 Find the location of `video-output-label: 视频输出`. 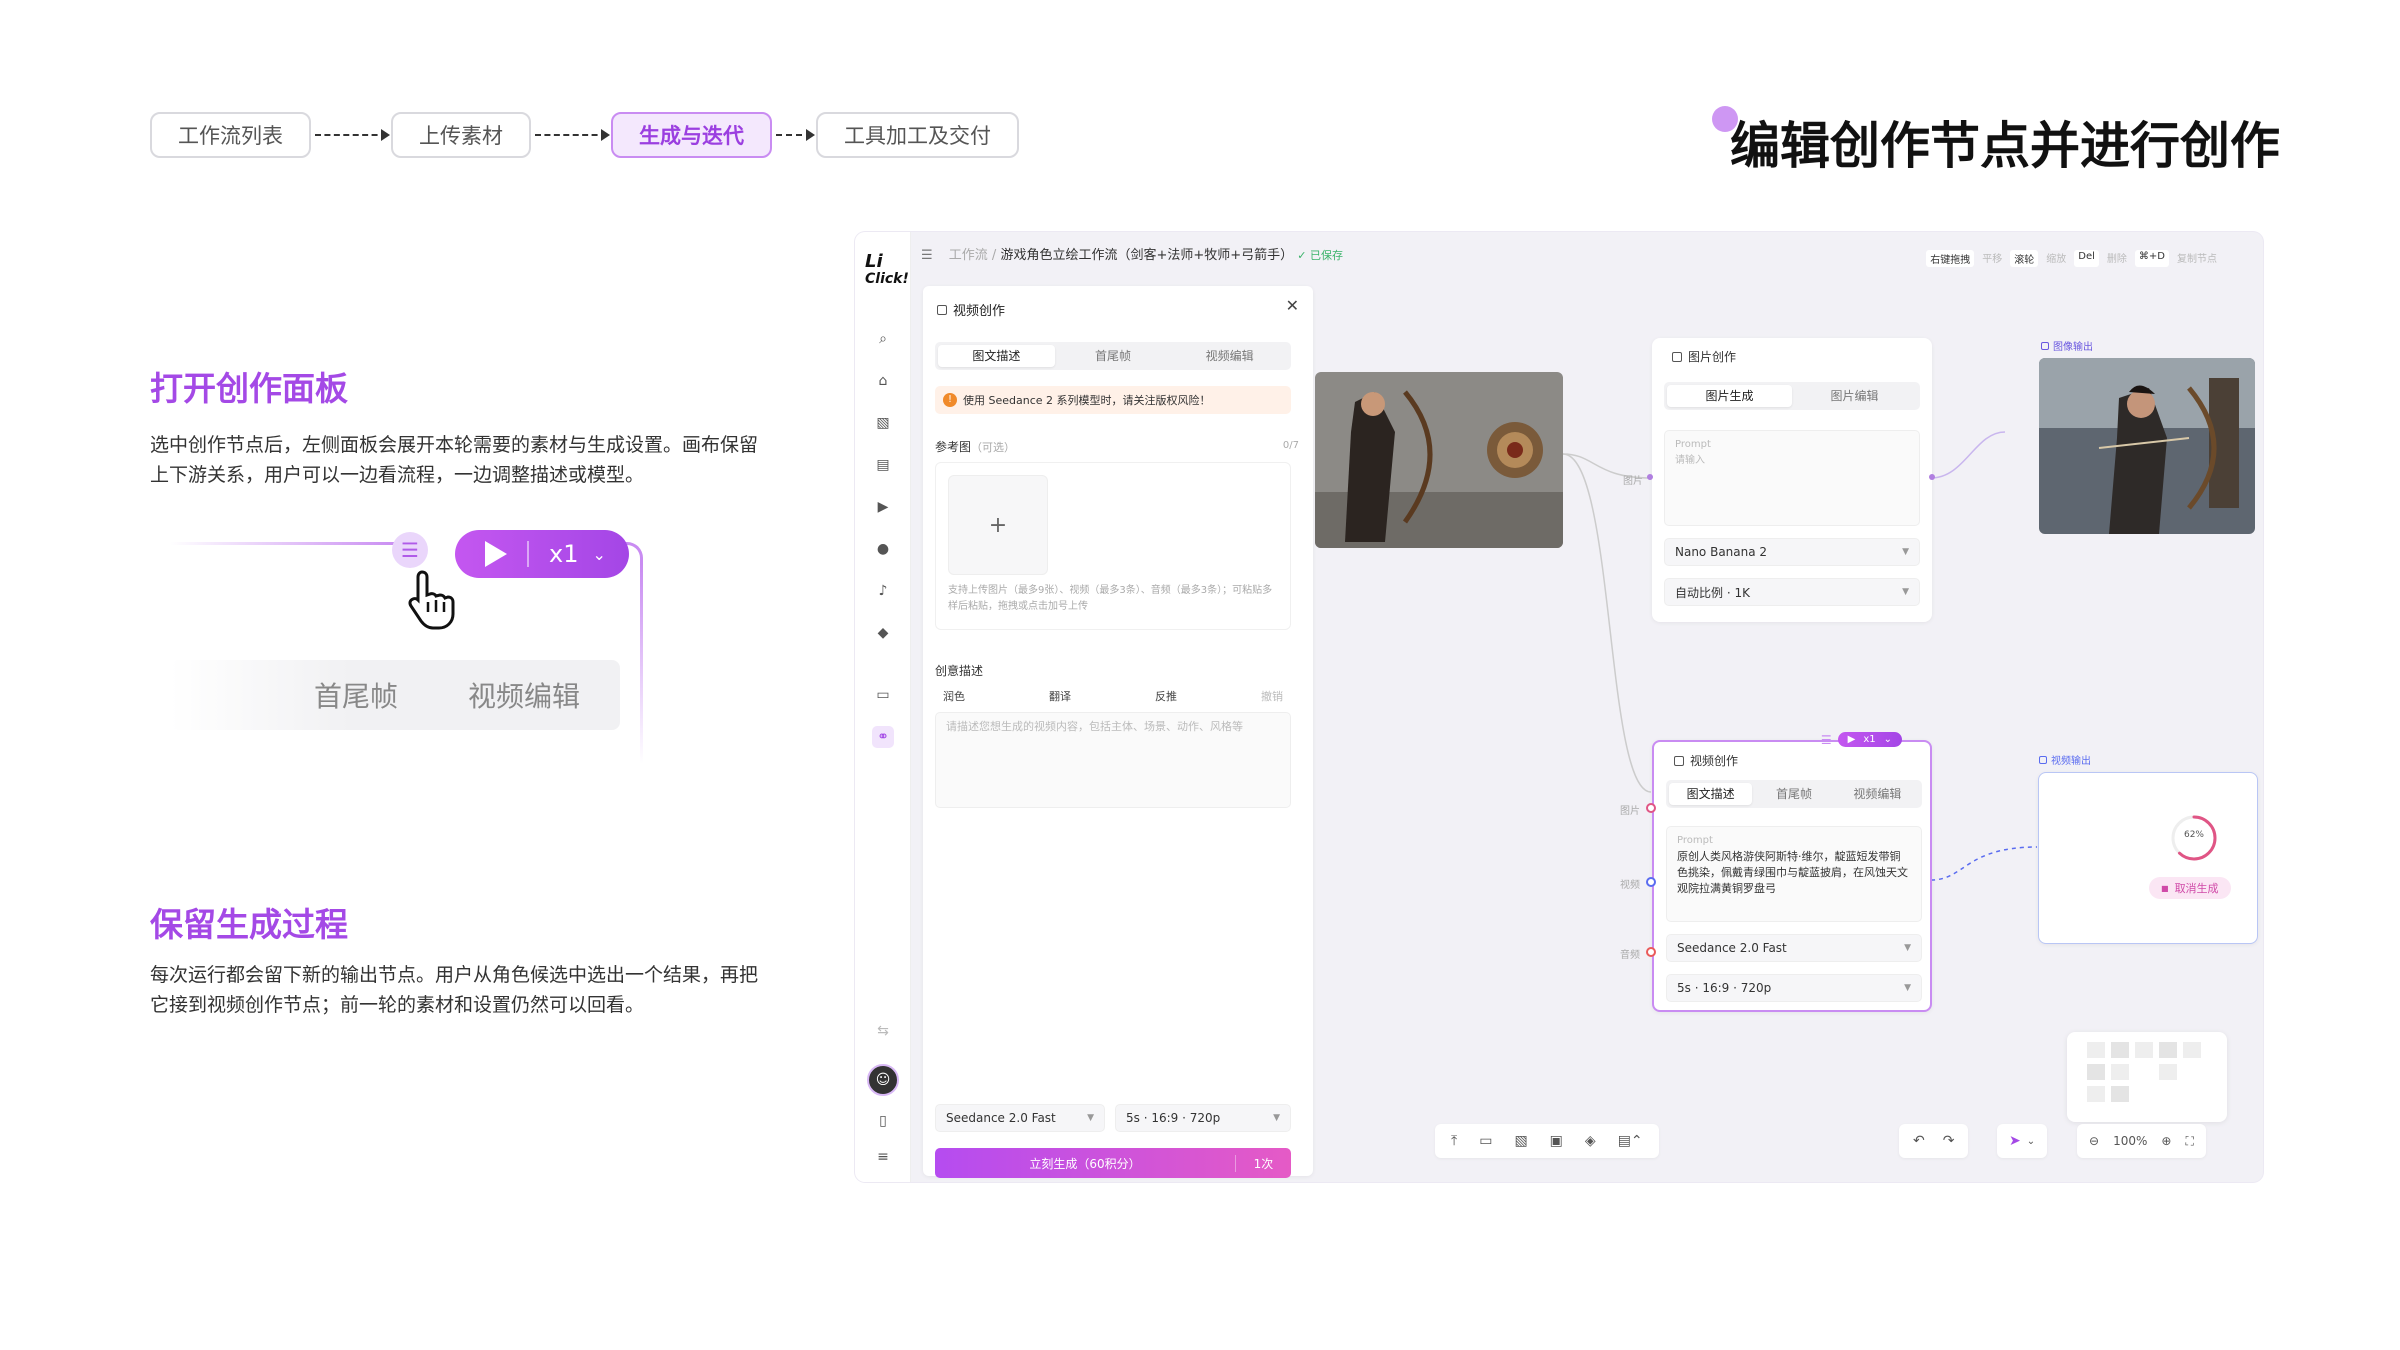

video-output-label: 视频输出 is located at coordinates (2071, 761).